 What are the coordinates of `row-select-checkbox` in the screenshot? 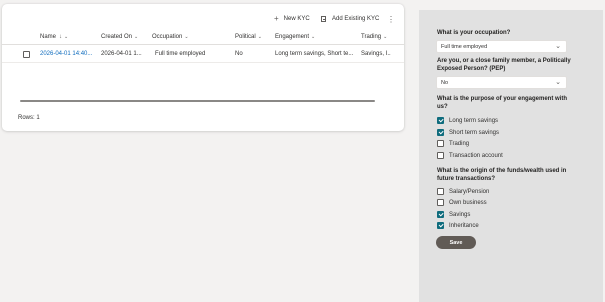 It's located at (26, 54).